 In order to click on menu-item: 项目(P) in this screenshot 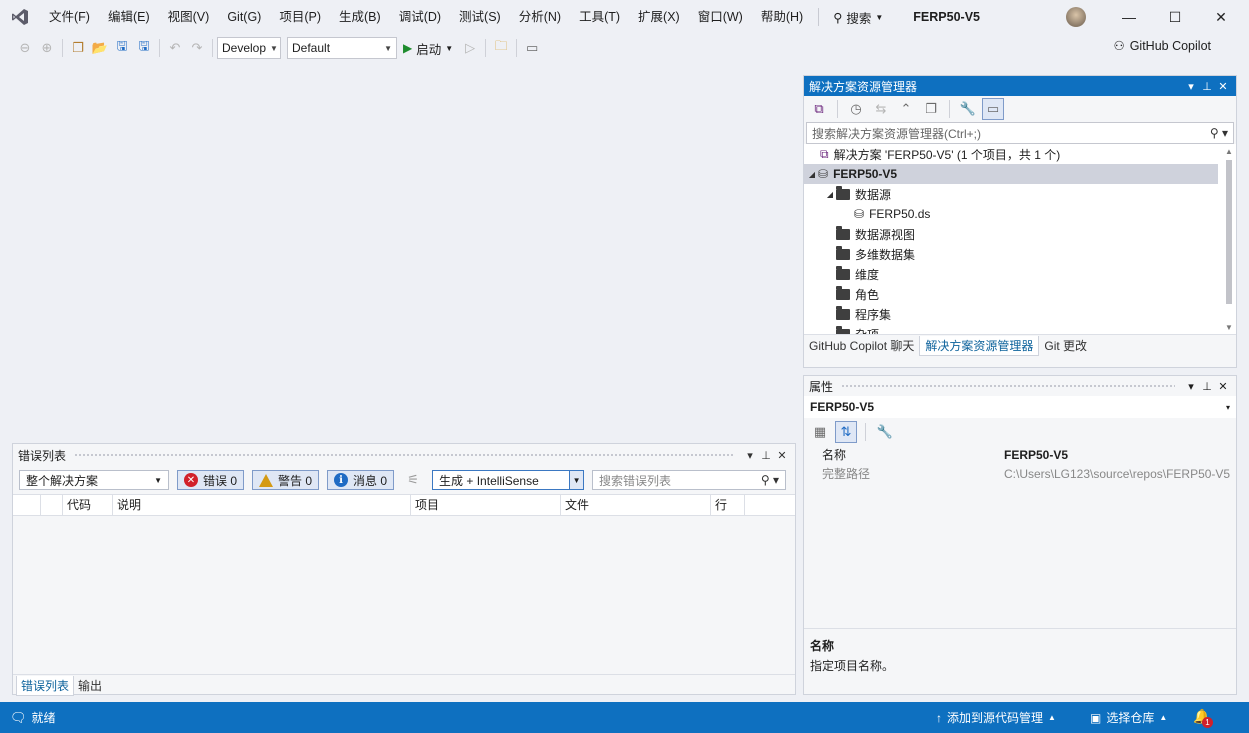, I will do `click(300, 17)`.